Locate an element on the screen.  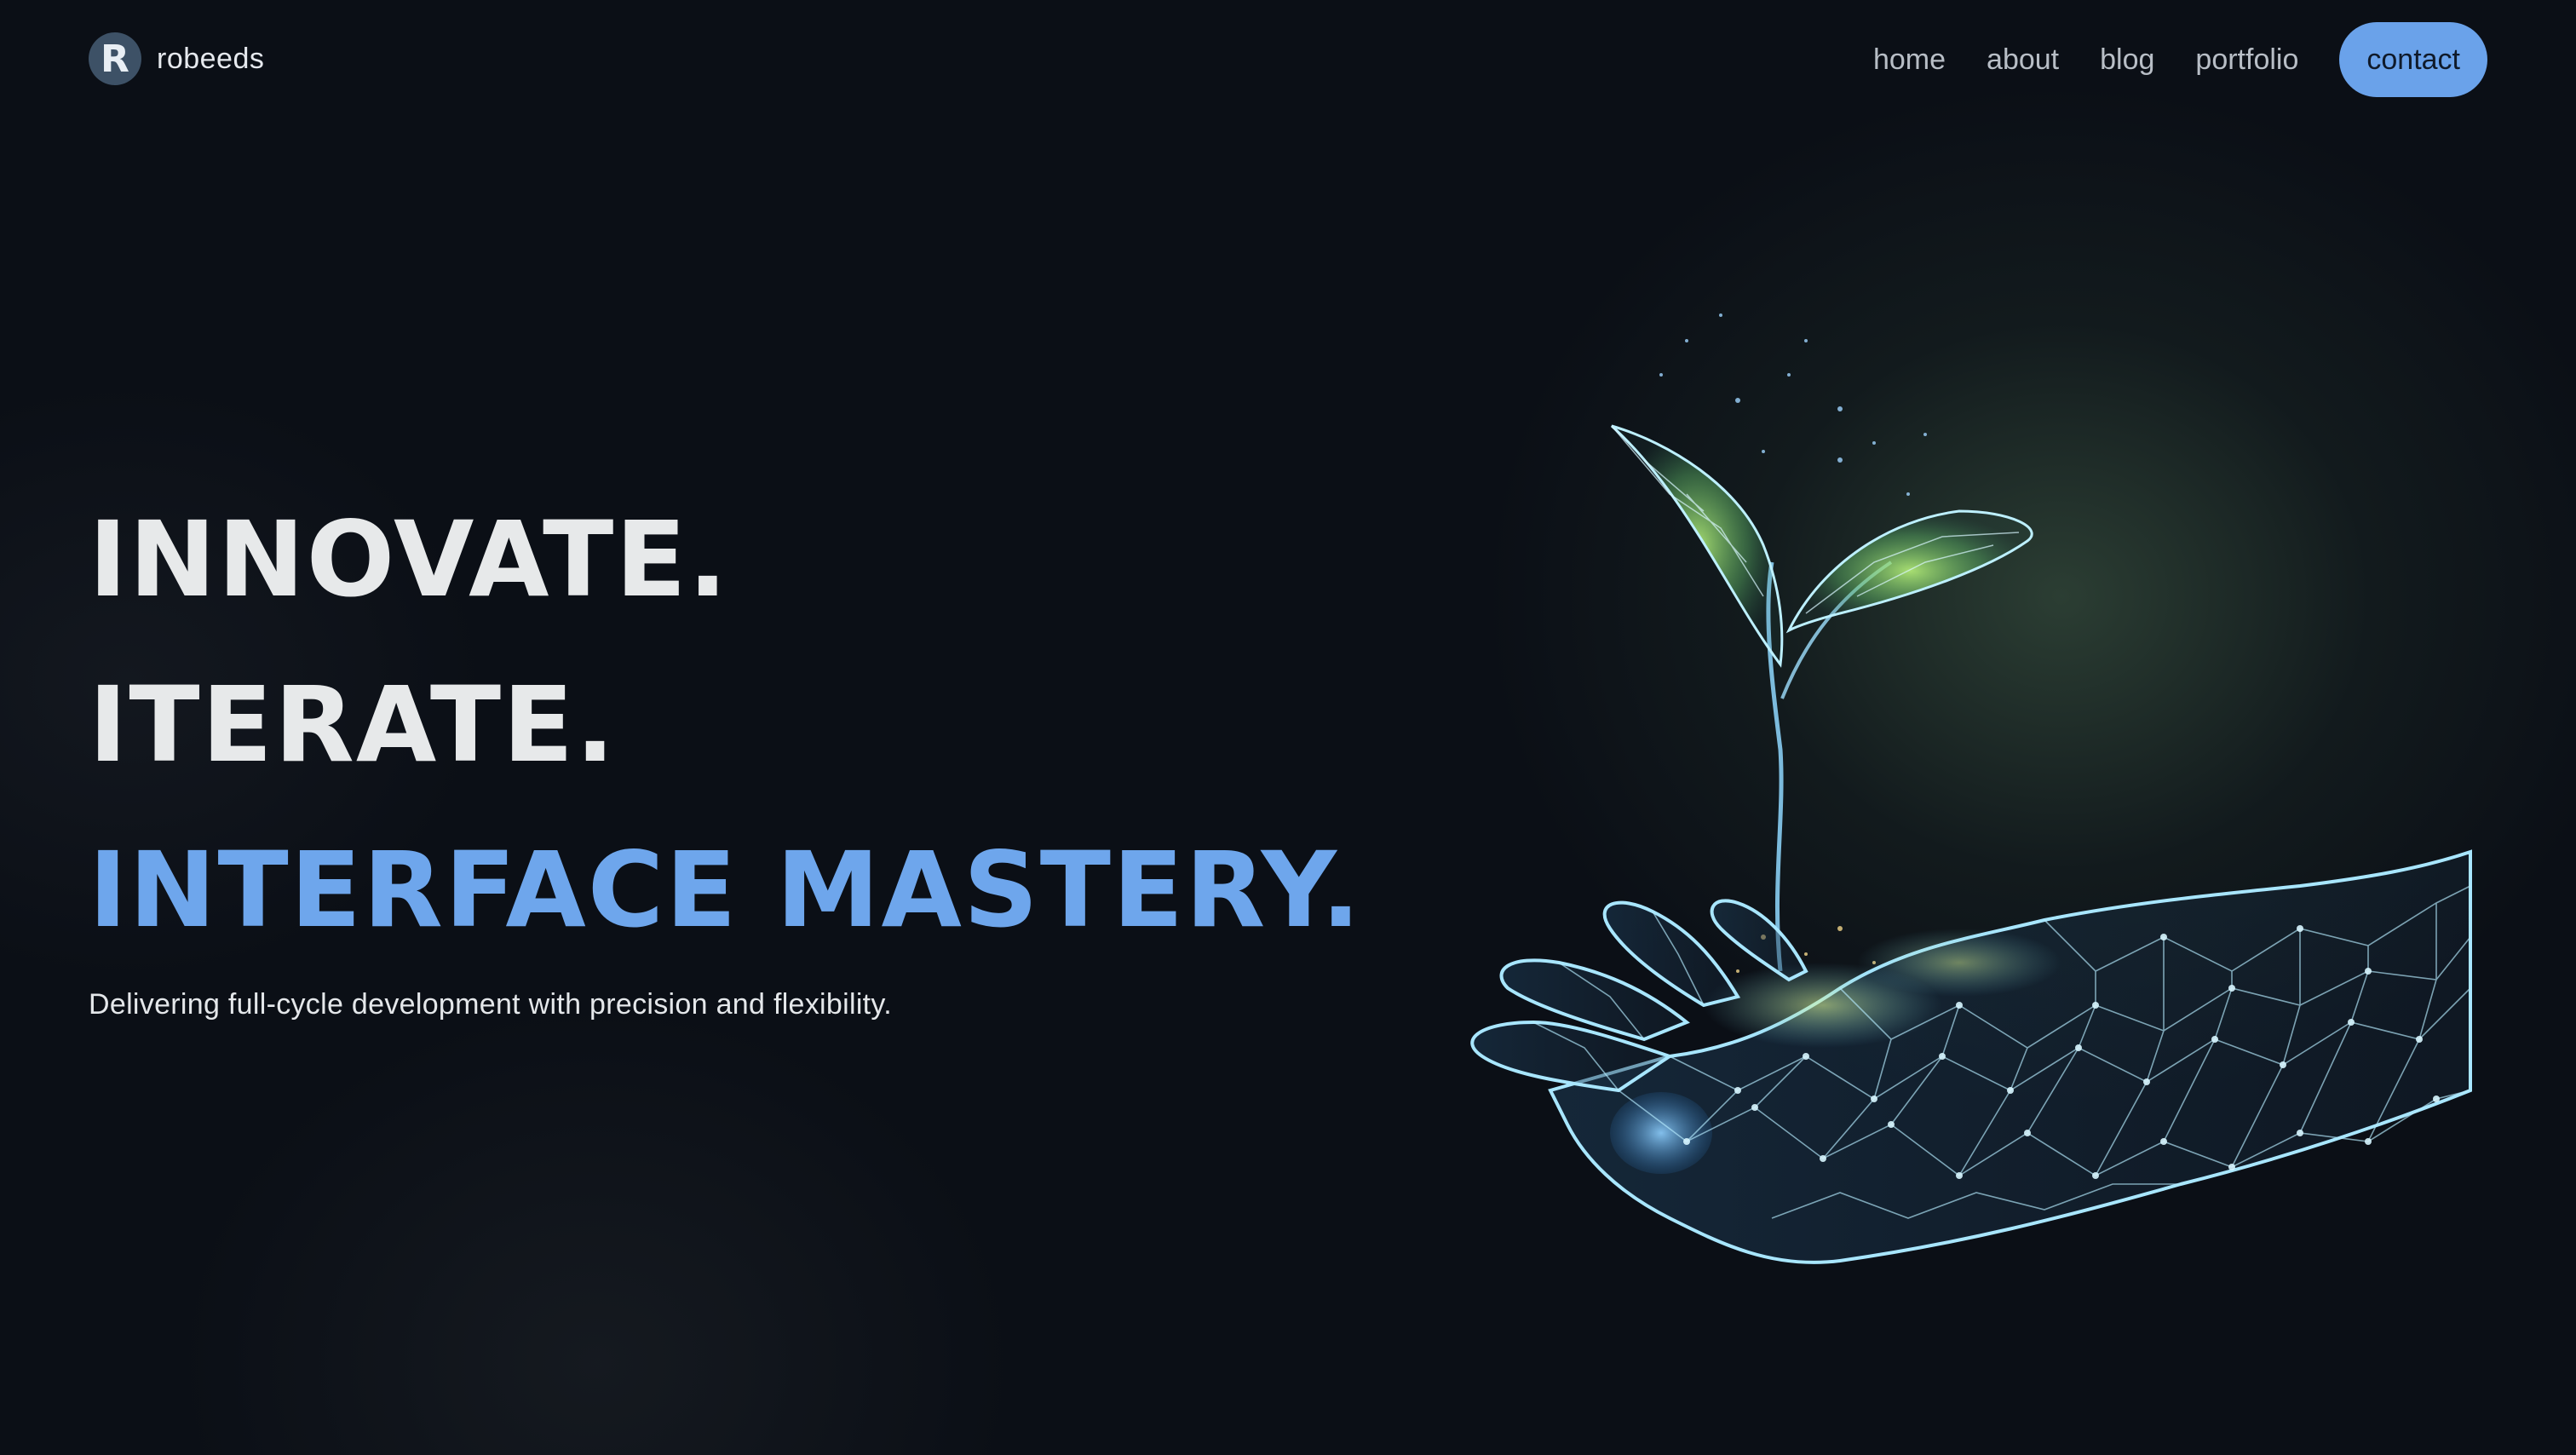
hero-headline-innovate: INNOVATE. is located at coordinates (410, 559).